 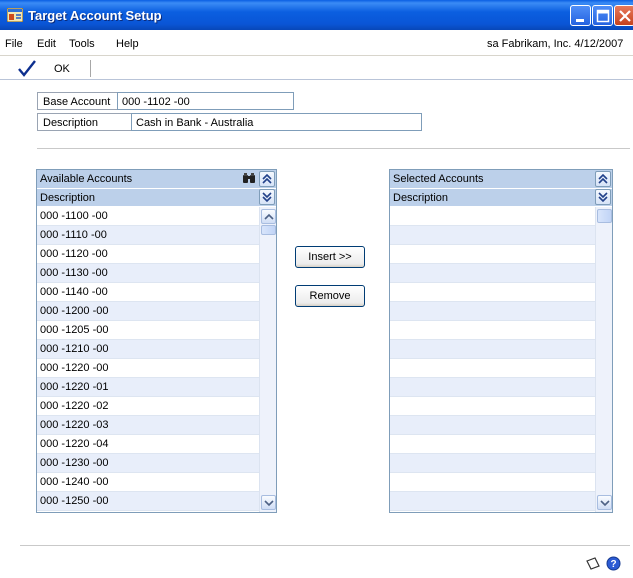 I want to click on list-item: 000 -1120 -00, so click(x=148, y=254).